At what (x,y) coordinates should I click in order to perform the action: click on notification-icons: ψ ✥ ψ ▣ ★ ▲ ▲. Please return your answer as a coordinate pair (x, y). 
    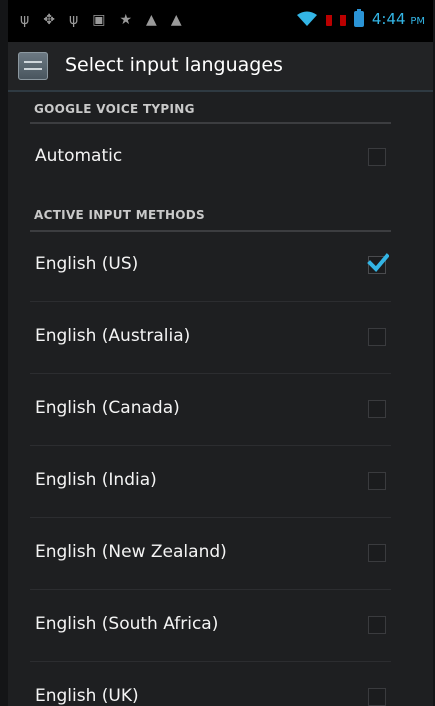
    Looking at the image, I should click on (101, 20).